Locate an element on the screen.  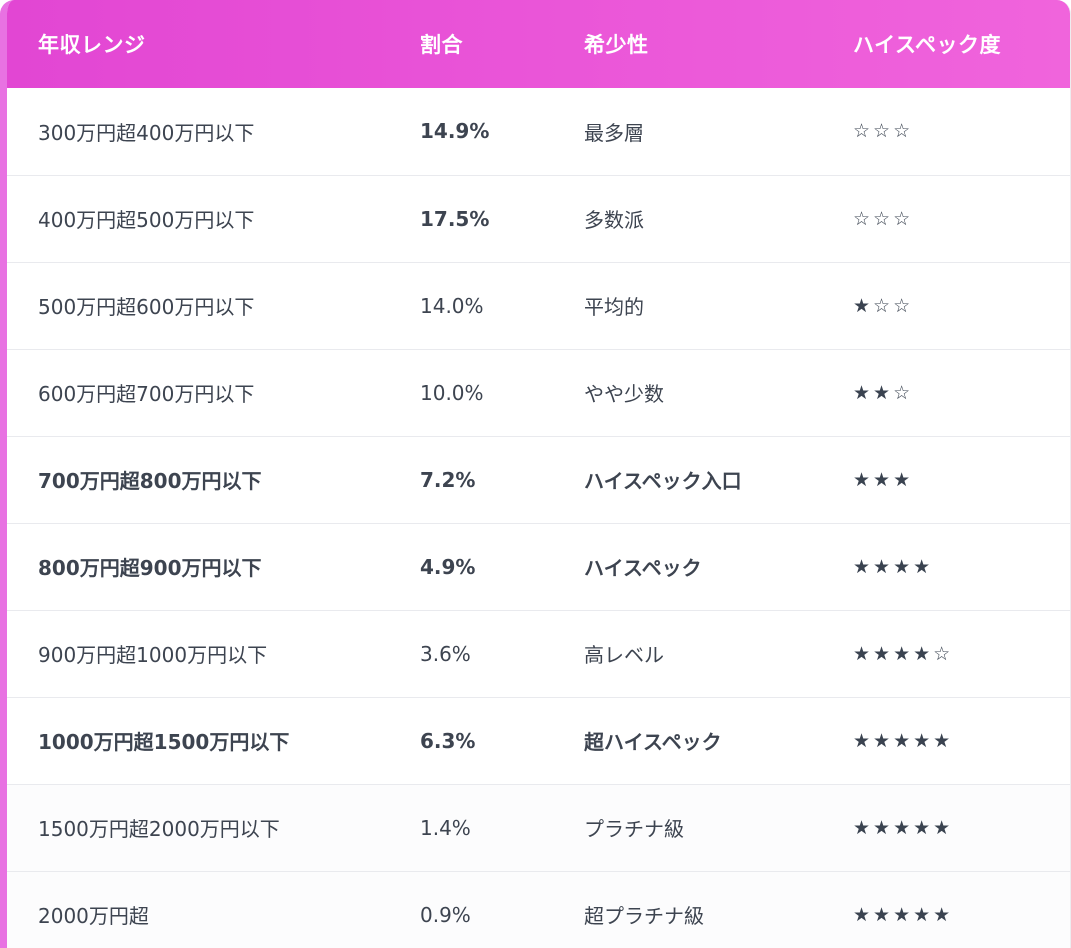
ratio-cell: 0.9% is located at coordinates (445, 914).